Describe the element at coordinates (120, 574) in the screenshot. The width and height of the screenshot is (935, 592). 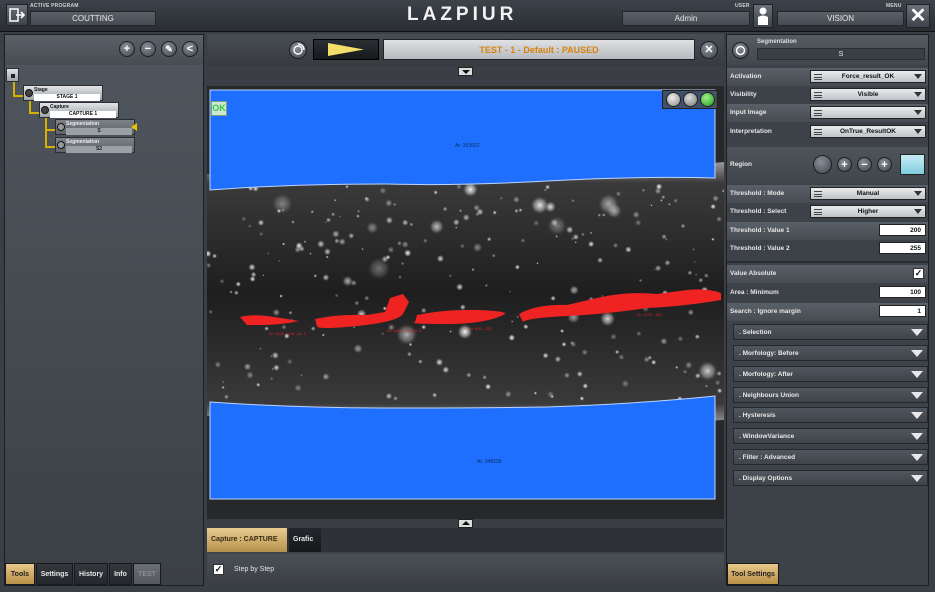
I see `tab-info: Info` at that location.